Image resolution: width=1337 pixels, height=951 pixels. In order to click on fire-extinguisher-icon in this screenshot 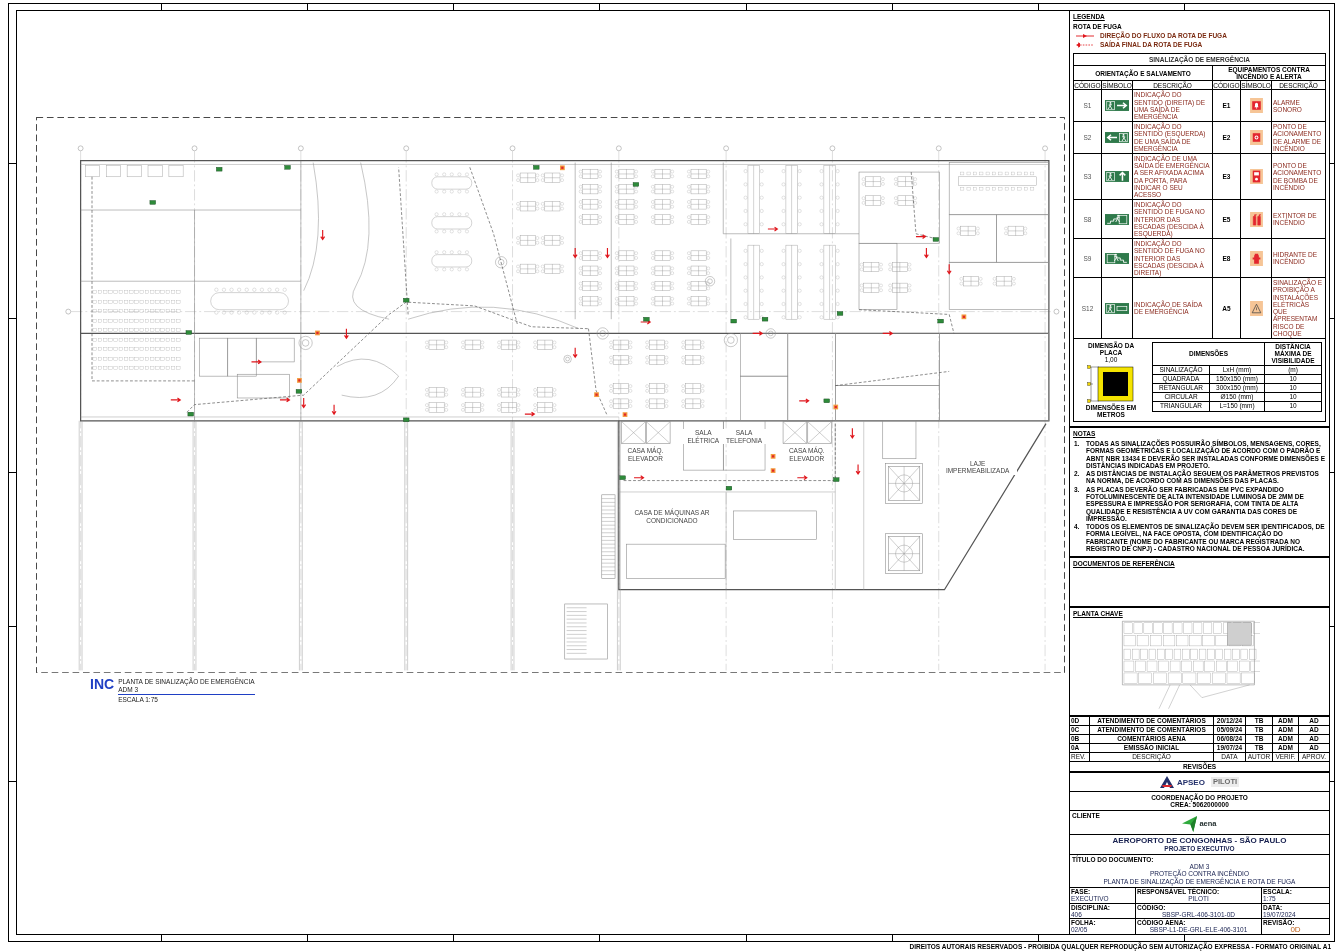, I will do `click(1256, 219)`.